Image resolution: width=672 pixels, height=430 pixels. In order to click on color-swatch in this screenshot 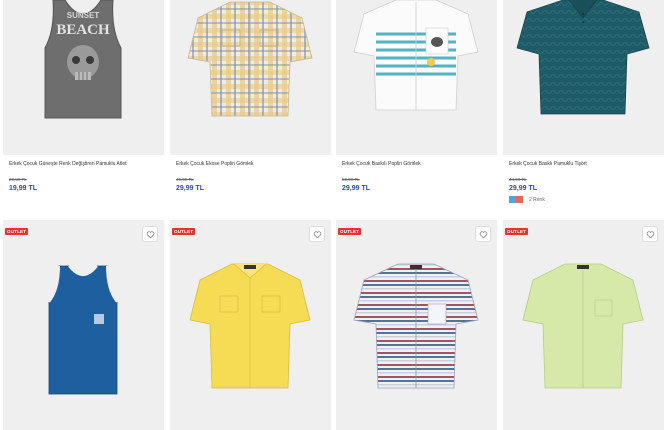, I will do `click(516, 199)`.